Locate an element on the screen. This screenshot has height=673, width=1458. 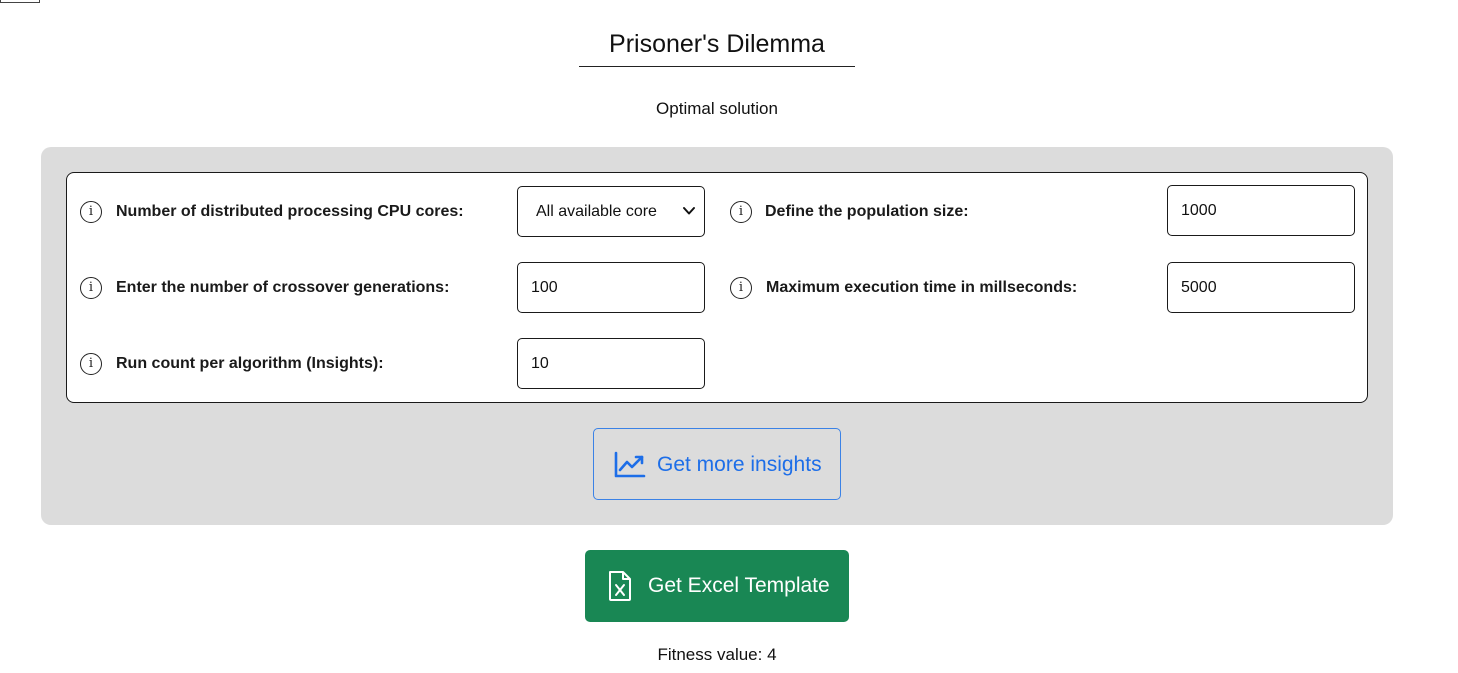
population-size-label: Define the population size: is located at coordinates (867, 211).